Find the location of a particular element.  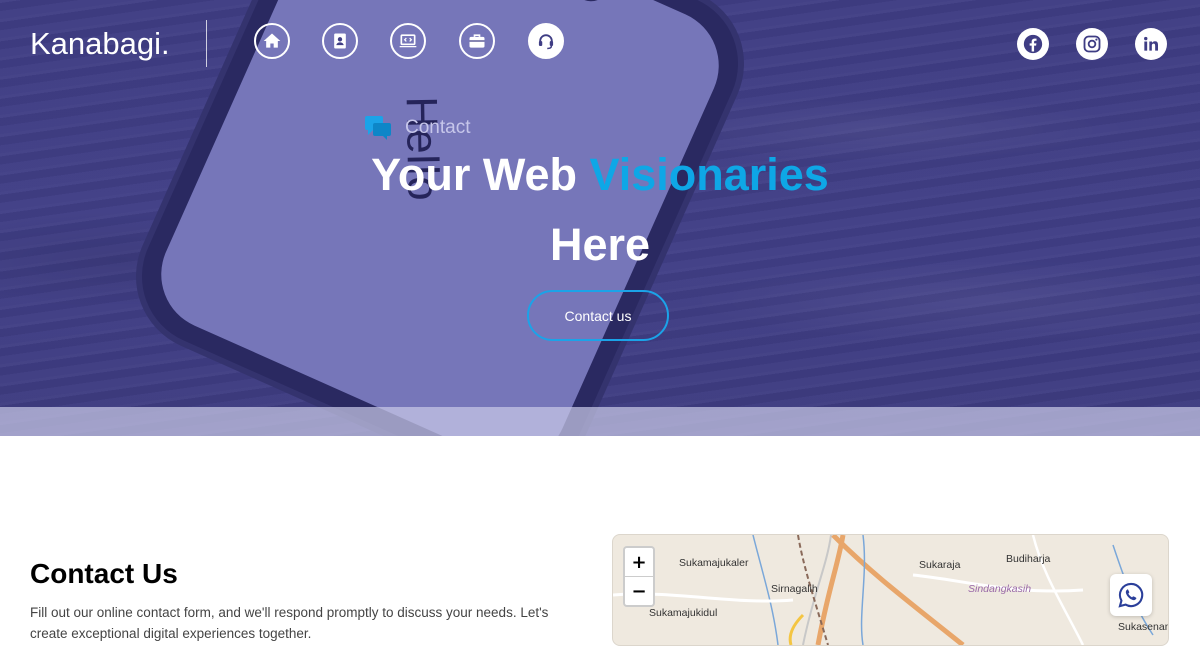

briefcase-icon is located at coordinates (477, 41).